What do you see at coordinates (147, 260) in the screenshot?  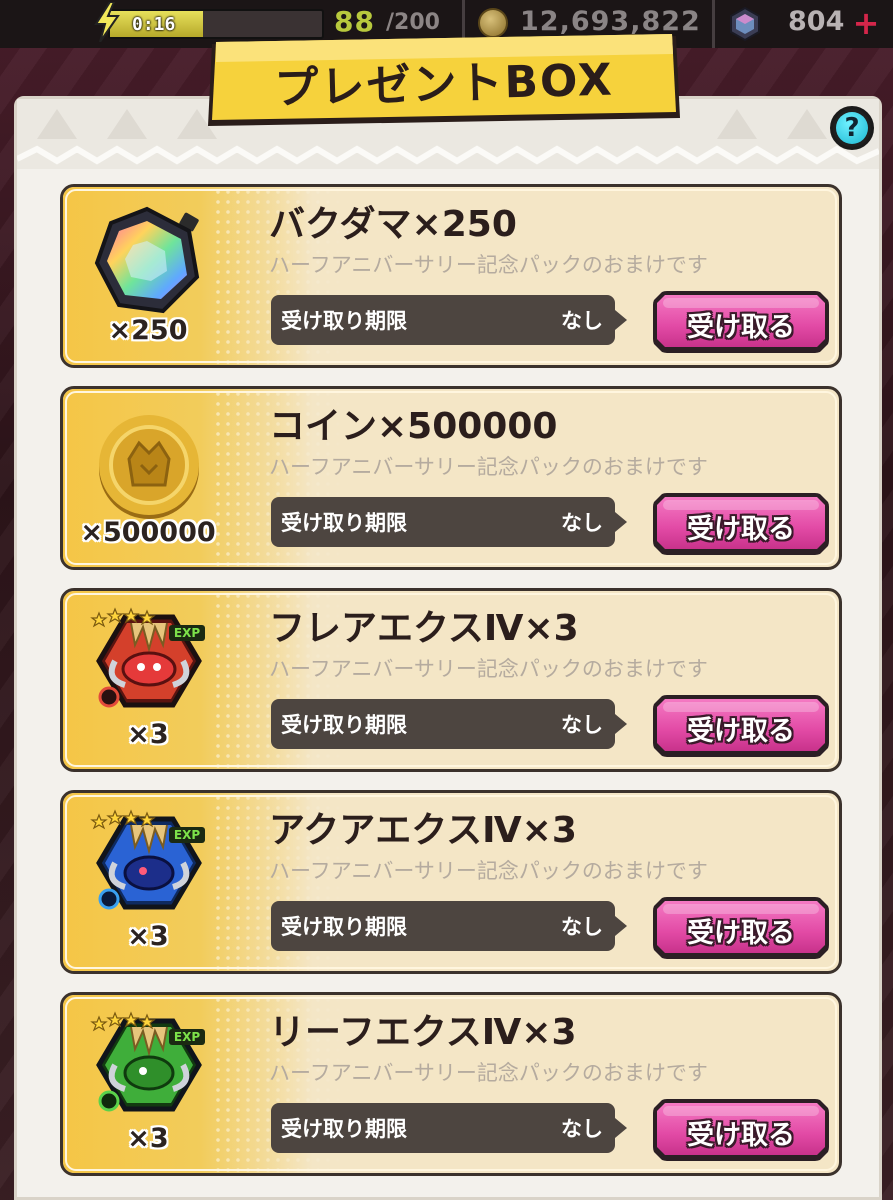 I see `rainbow-gem-icon` at bounding box center [147, 260].